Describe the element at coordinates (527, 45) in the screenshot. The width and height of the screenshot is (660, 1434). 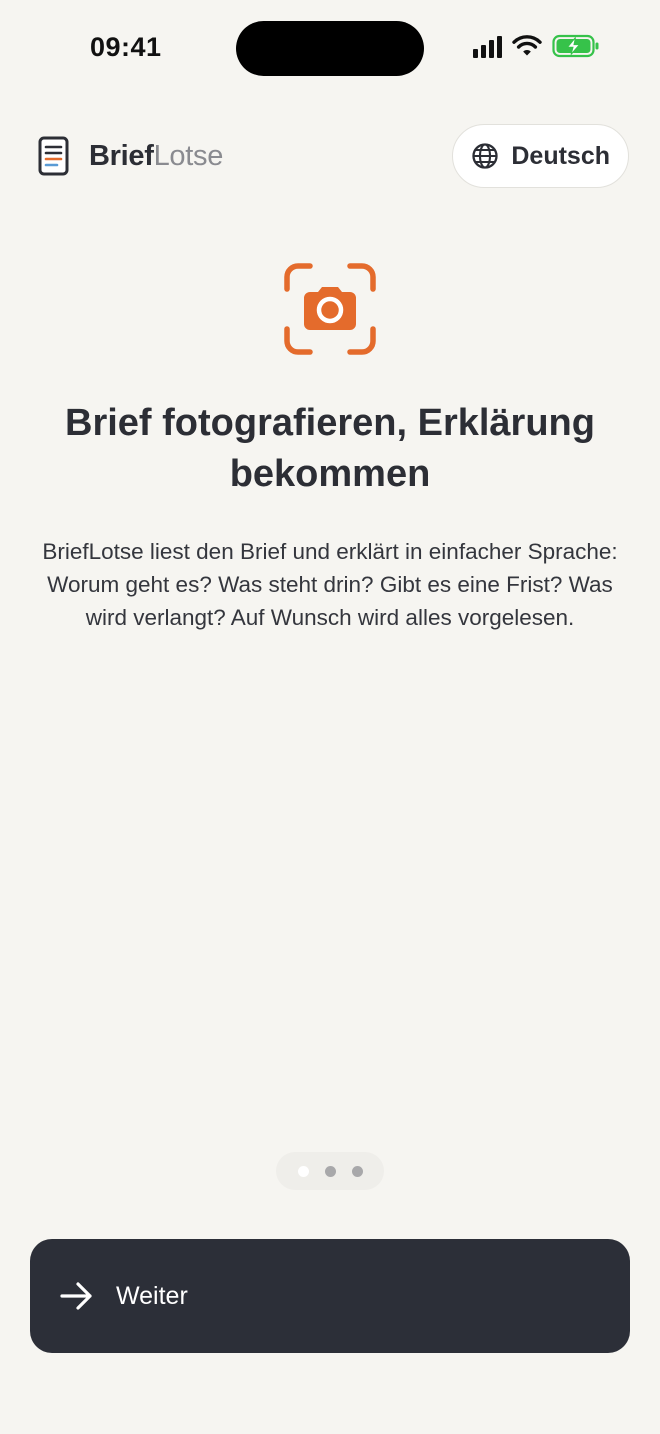
I see `wifi-icon` at that location.